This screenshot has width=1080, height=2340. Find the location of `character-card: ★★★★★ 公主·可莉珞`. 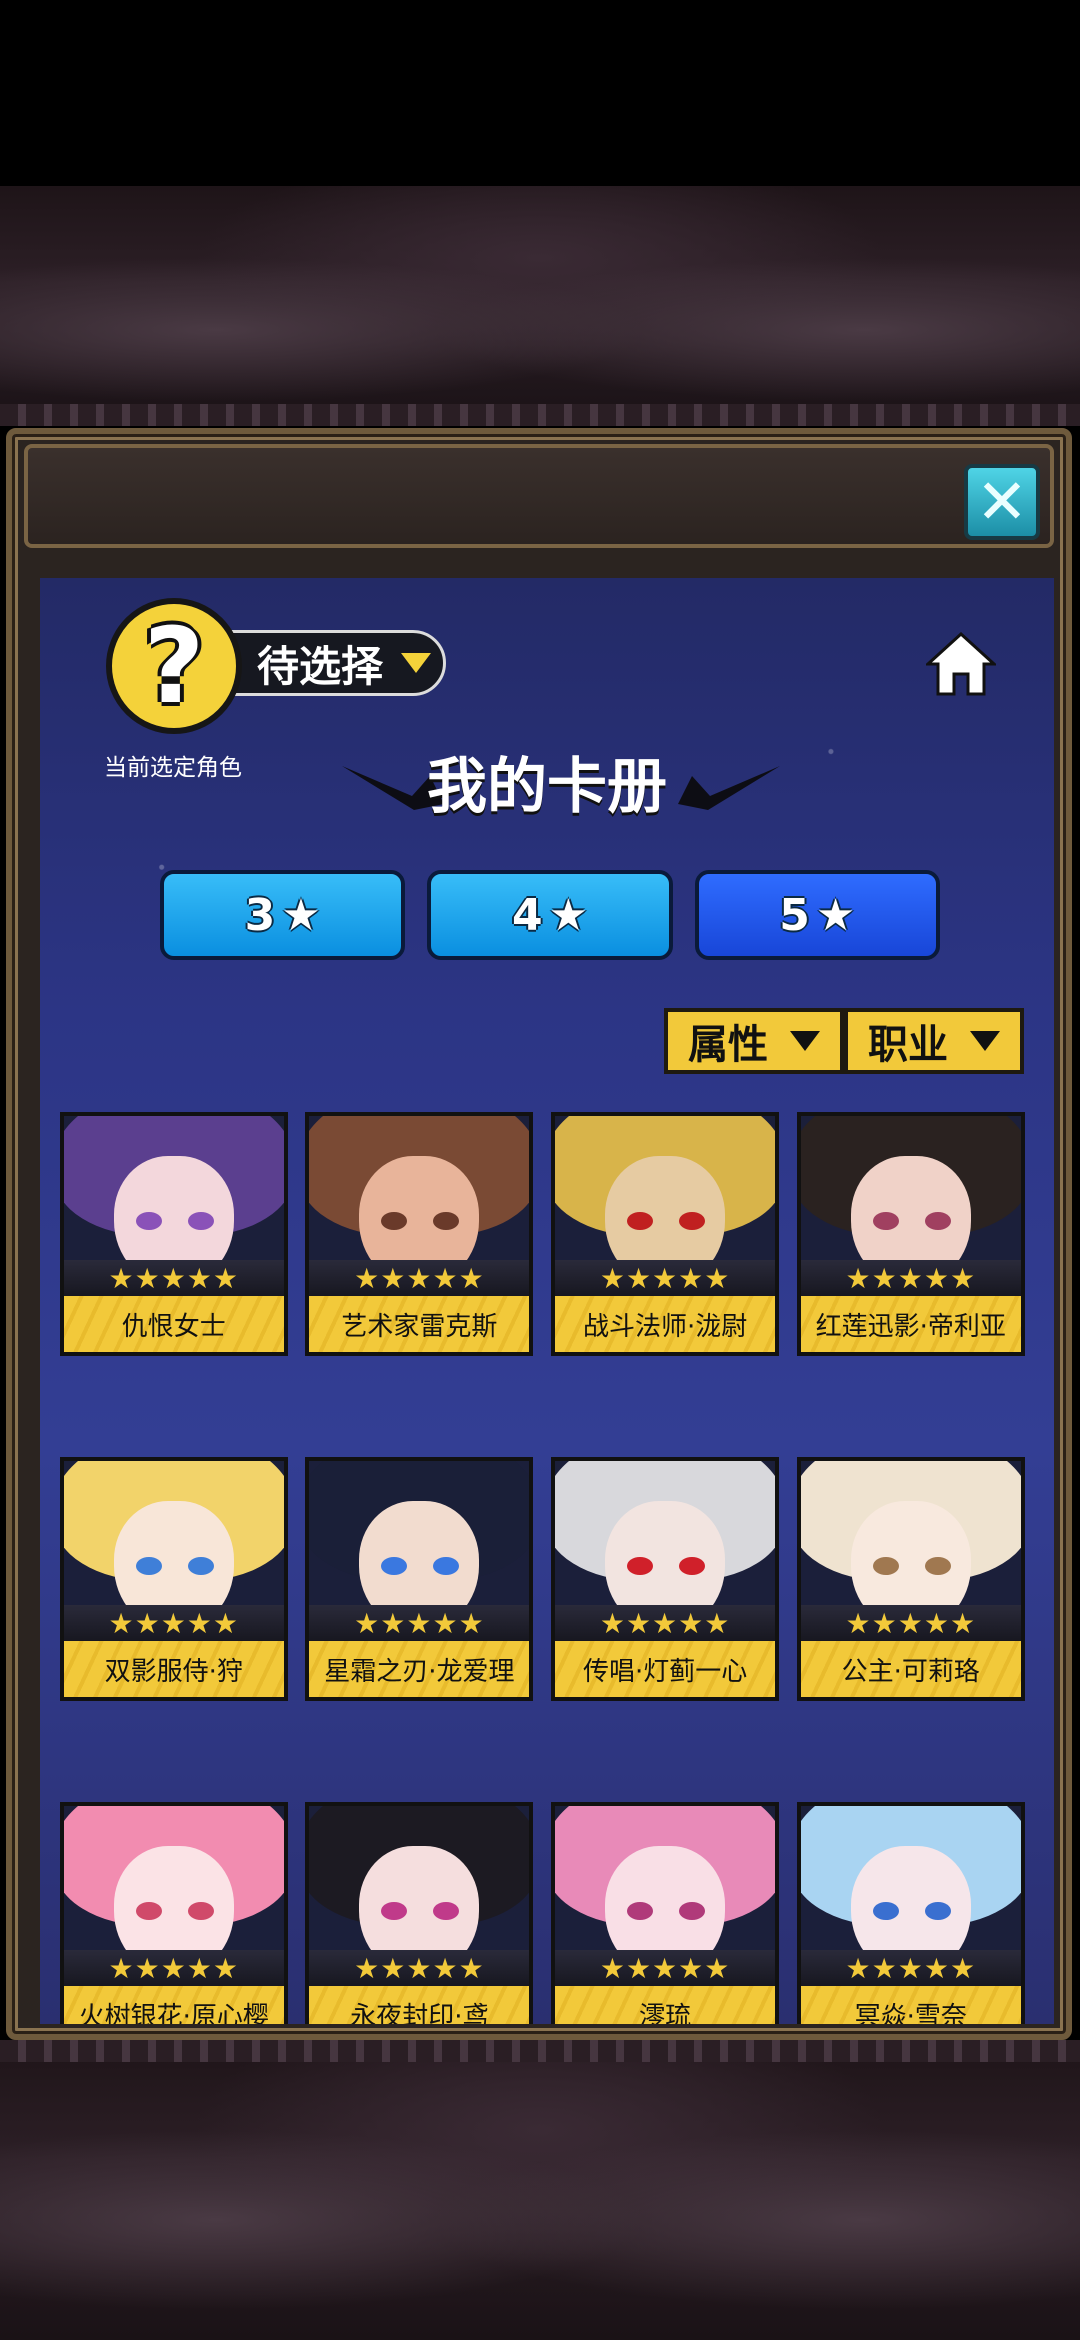

character-card: ★★★★★ 公主·可莉珞 is located at coordinates (910, 1579).